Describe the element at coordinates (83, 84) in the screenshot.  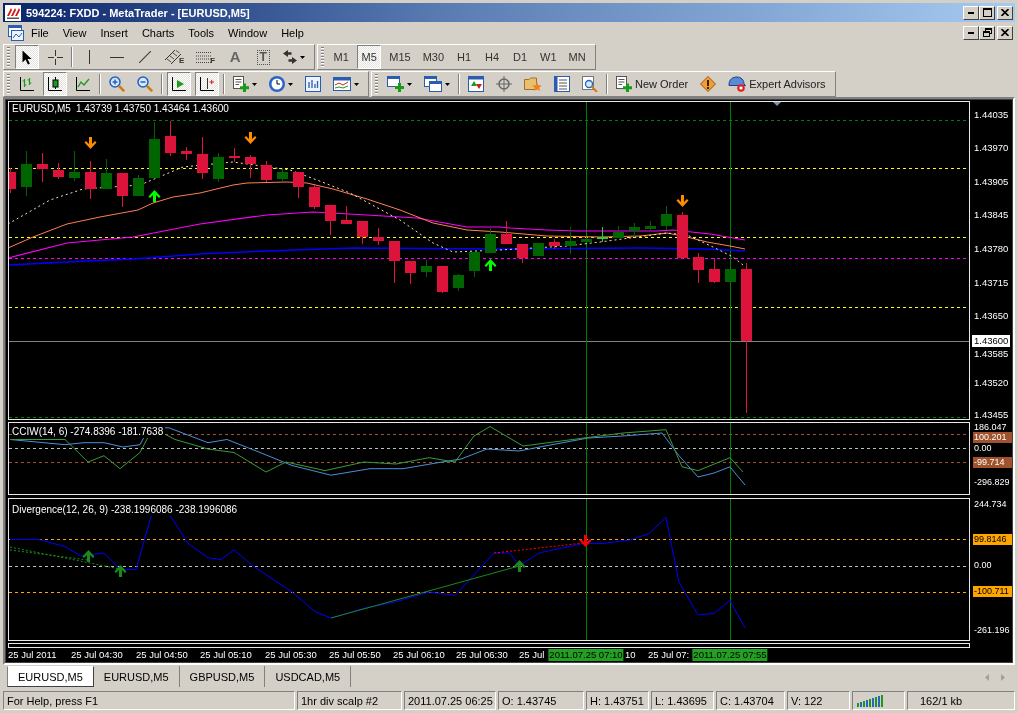
I see `line-chart-icon` at that location.